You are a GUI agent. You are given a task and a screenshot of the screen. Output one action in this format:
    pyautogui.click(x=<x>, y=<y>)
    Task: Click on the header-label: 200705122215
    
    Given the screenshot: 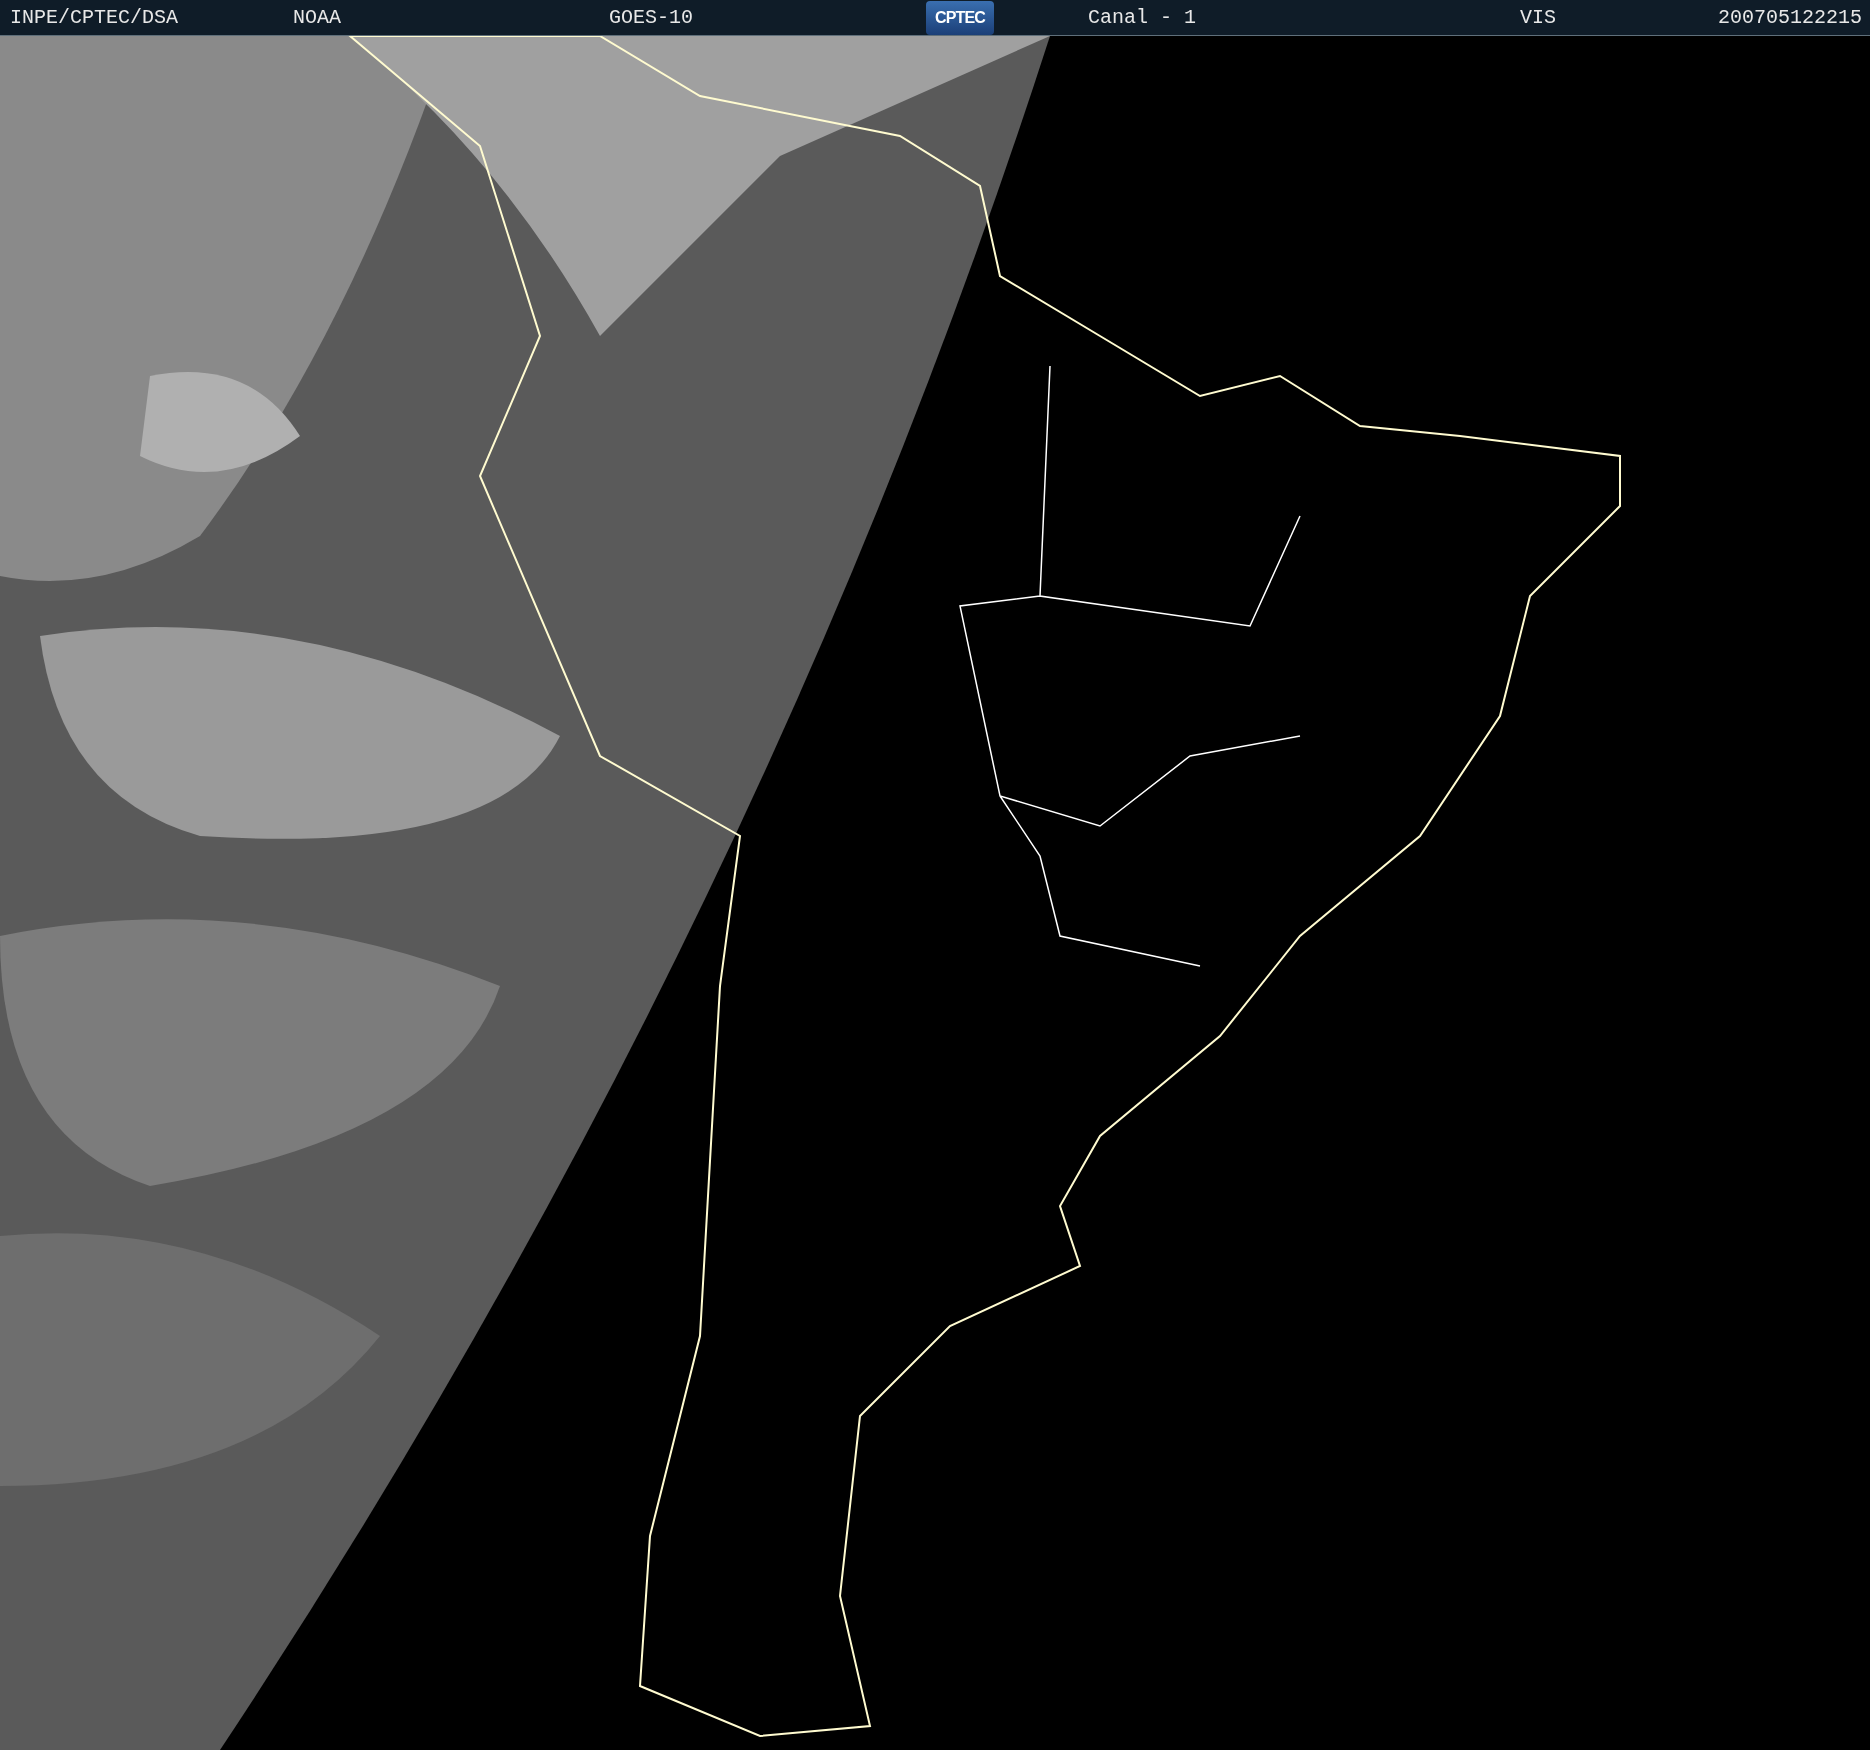 What is the action you would take?
    pyautogui.click(x=1789, y=17)
    